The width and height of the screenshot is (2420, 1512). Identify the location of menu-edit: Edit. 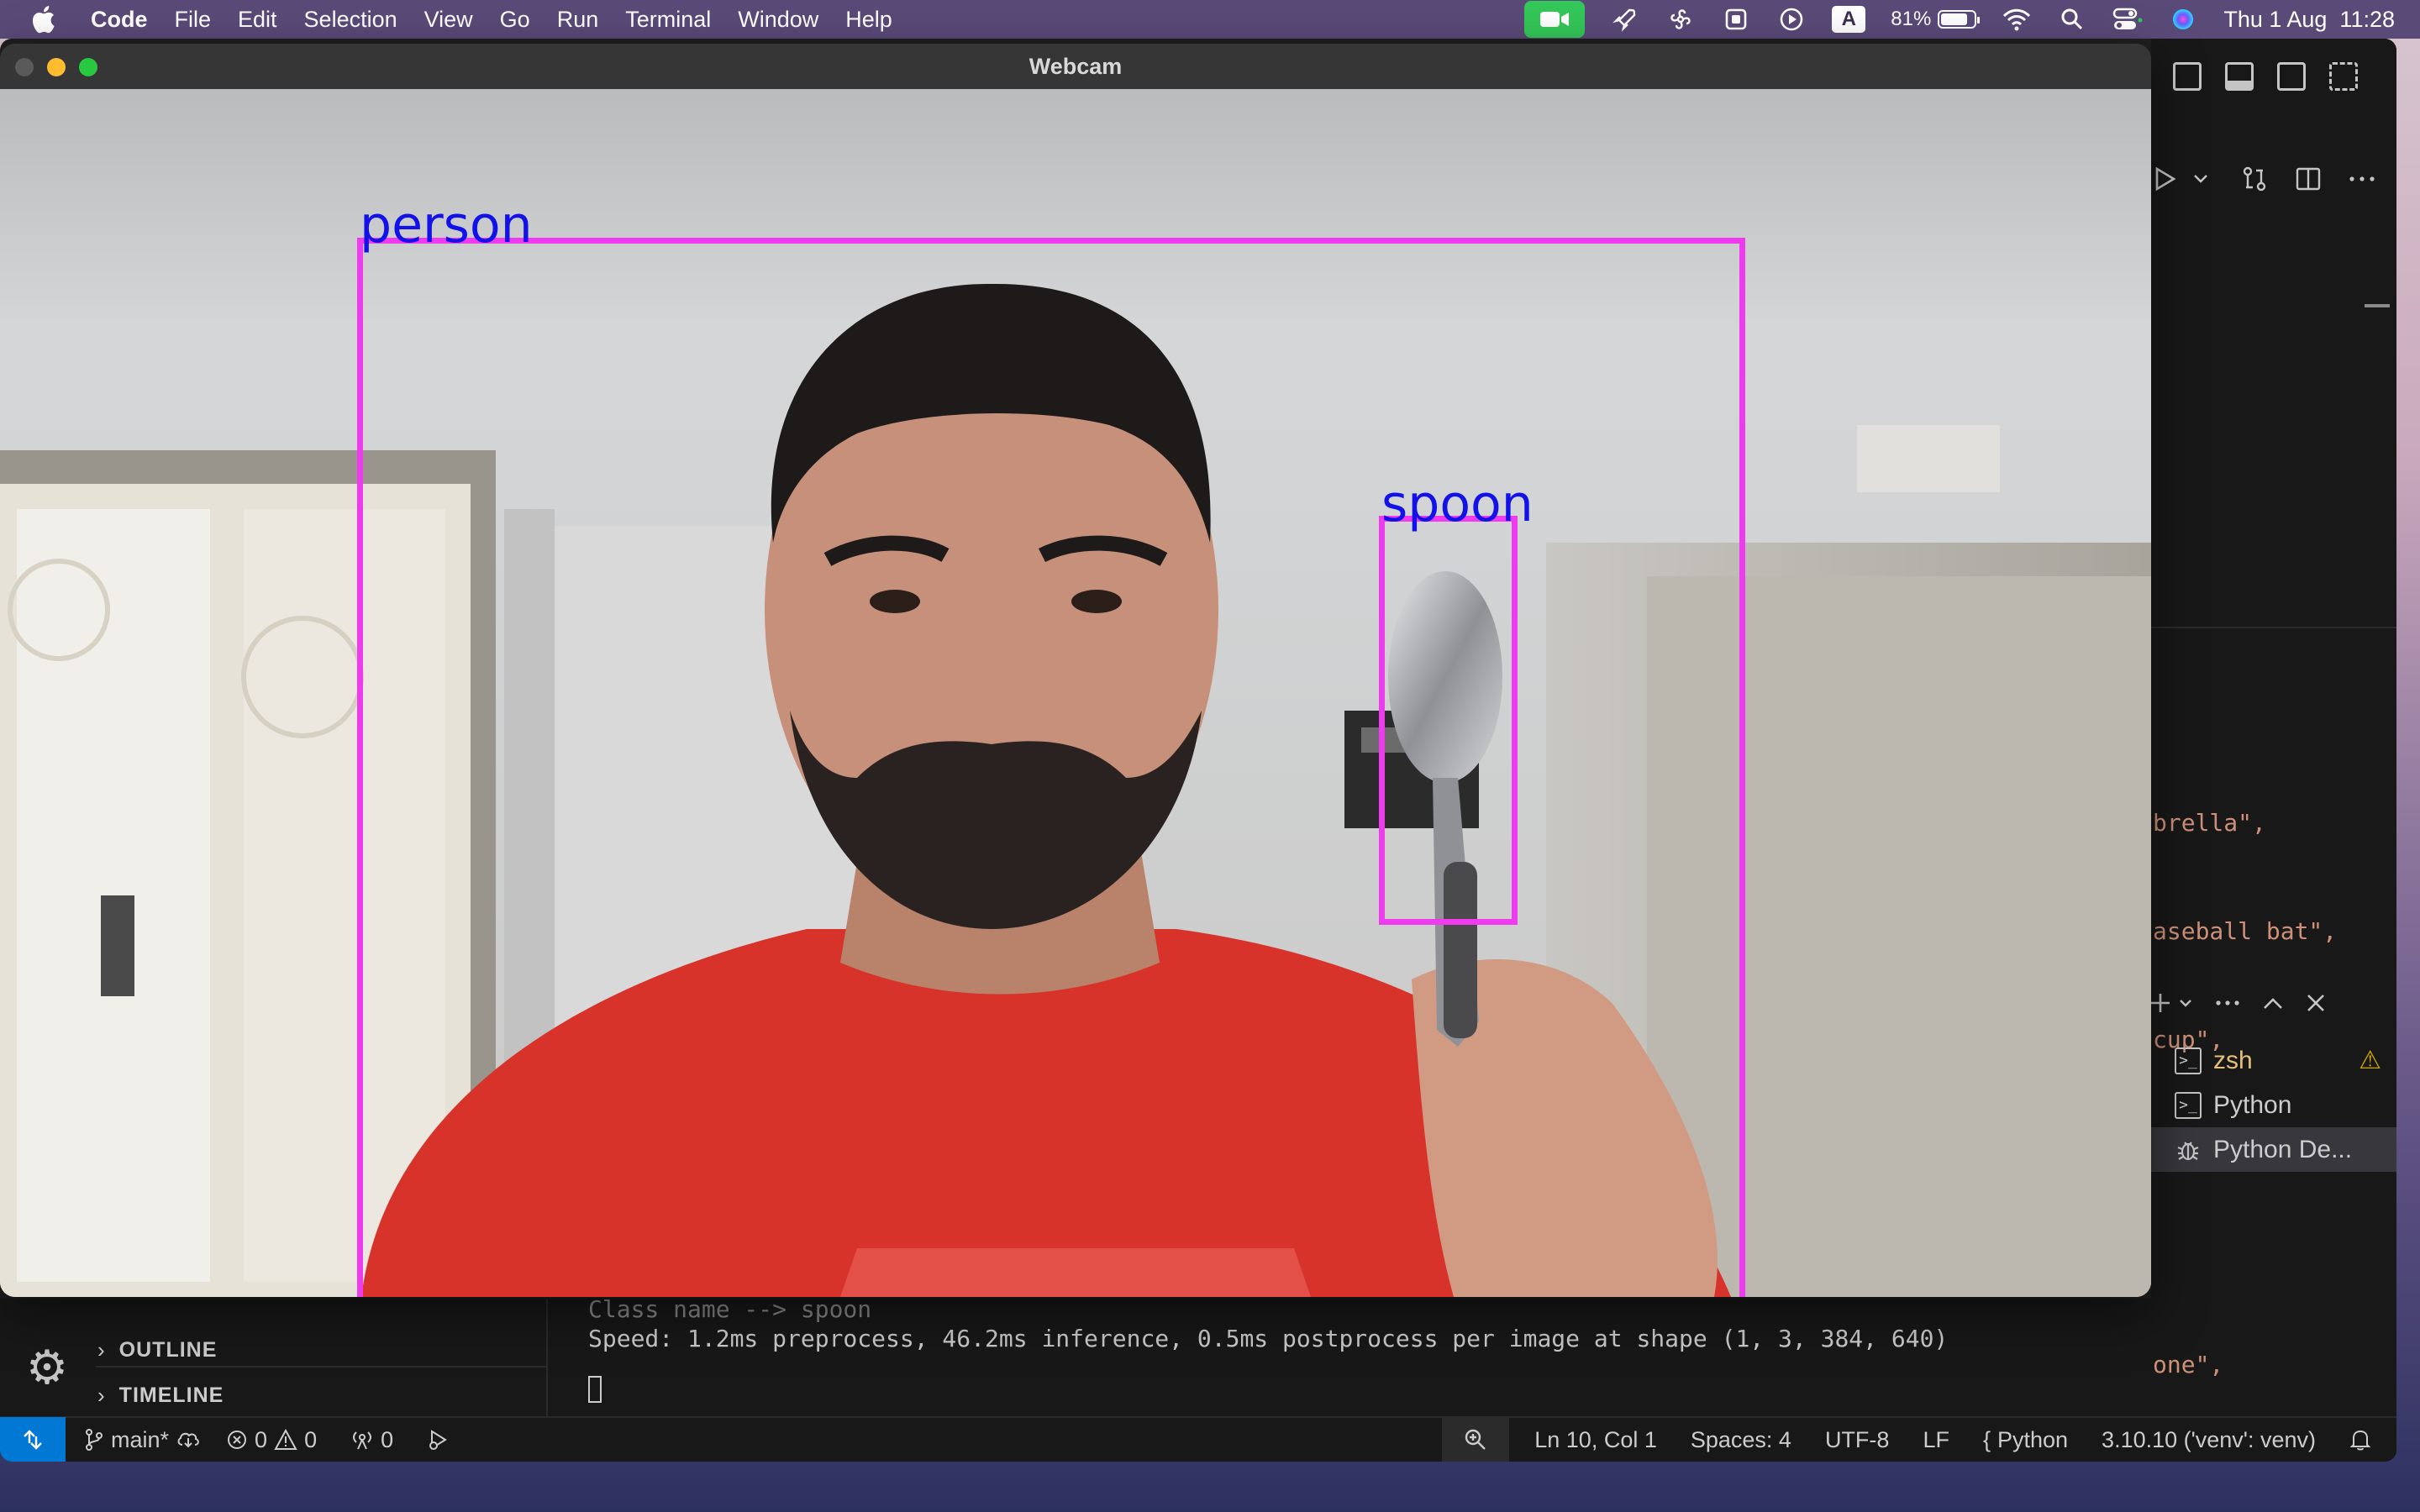
(257, 20).